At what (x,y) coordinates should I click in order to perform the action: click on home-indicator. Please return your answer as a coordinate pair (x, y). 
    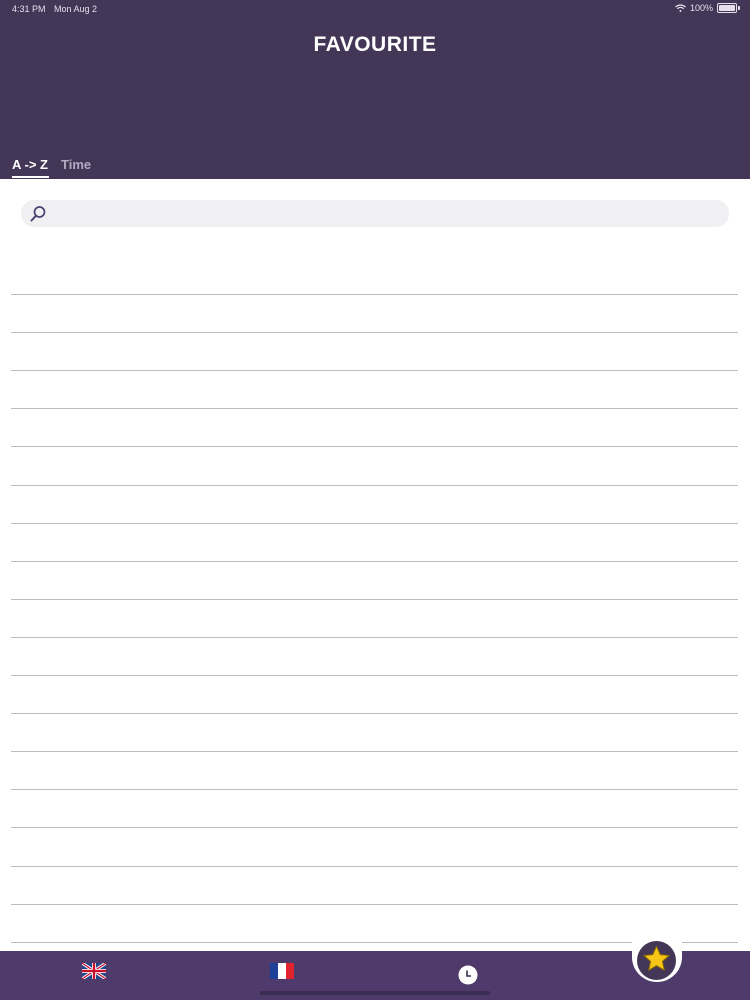
    Looking at the image, I should click on (375, 993).